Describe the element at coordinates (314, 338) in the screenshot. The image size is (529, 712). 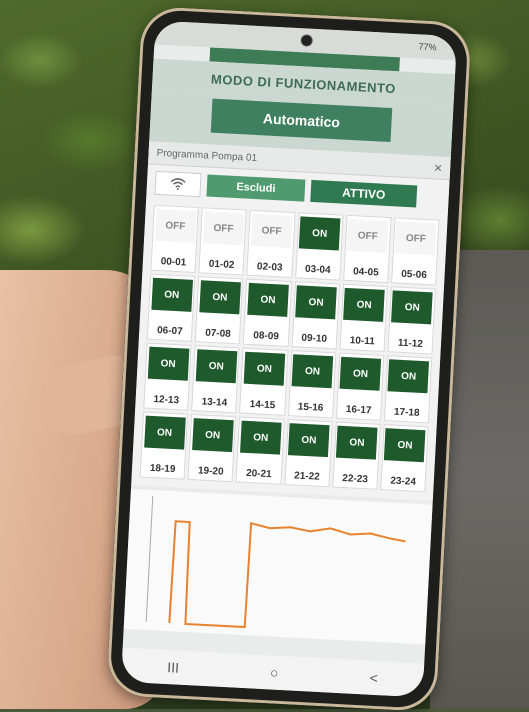
I see `slot-time-label: 09-10` at that location.